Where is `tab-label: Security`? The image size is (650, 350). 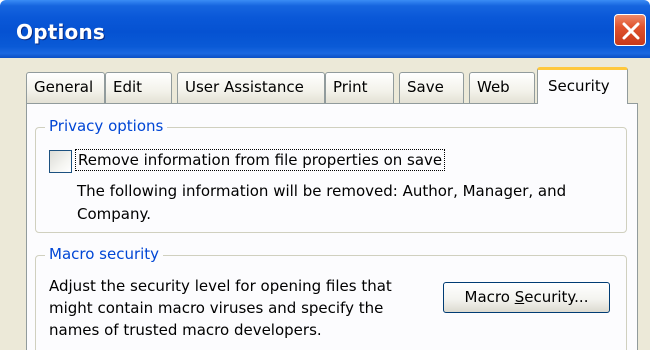 tab-label: Security is located at coordinates (579, 86).